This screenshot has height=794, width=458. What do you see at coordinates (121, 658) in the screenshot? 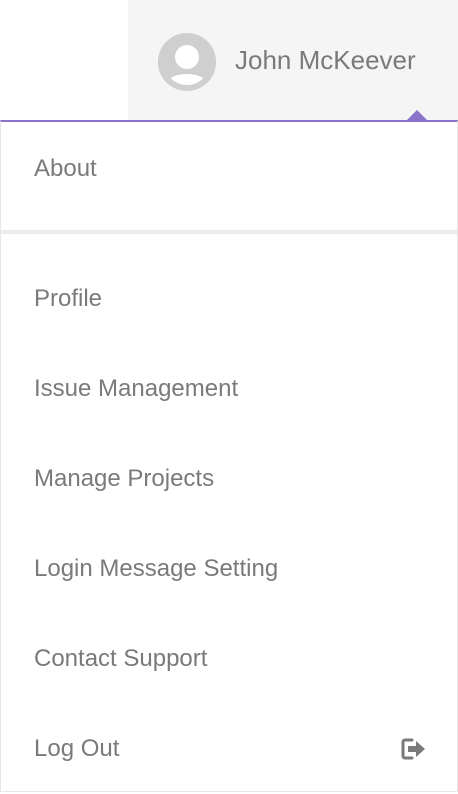
I see `menu-item-label: Contact Support` at bounding box center [121, 658].